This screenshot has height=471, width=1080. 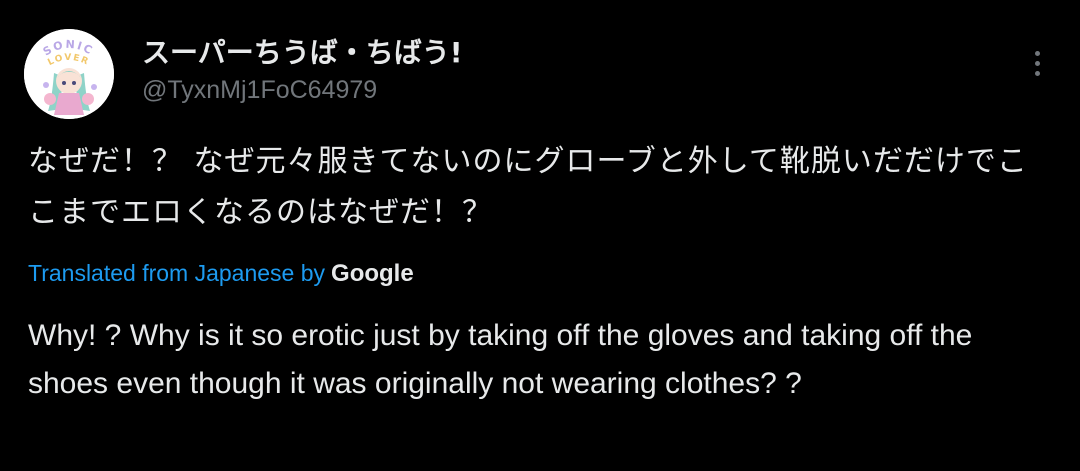 I want to click on translation-attribution: Translated from Japanese by Google, so click(x=221, y=273).